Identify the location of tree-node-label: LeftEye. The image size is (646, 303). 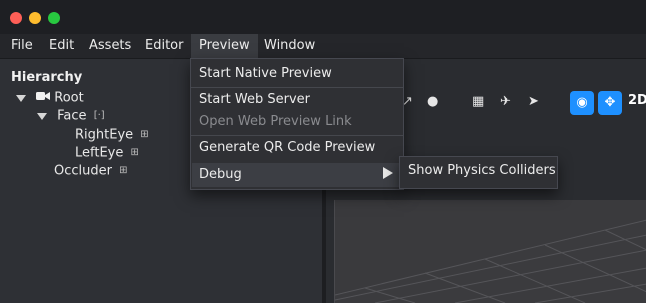
(99, 153).